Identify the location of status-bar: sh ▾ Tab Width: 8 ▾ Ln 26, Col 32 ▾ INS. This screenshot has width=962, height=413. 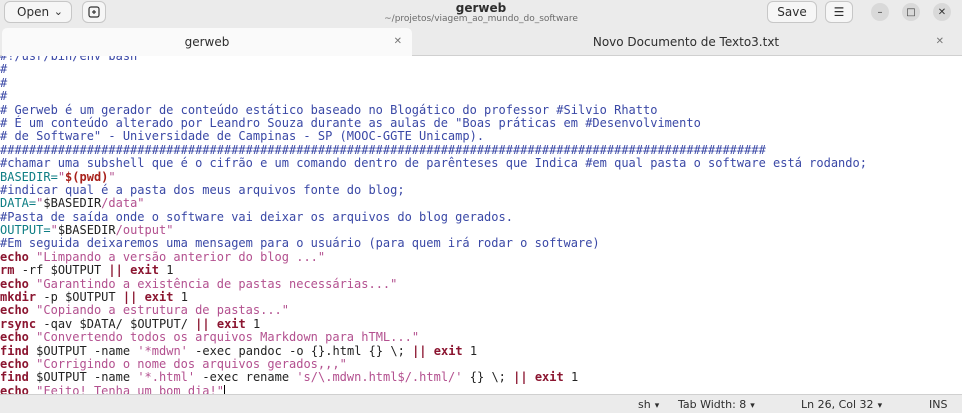
(481, 403).